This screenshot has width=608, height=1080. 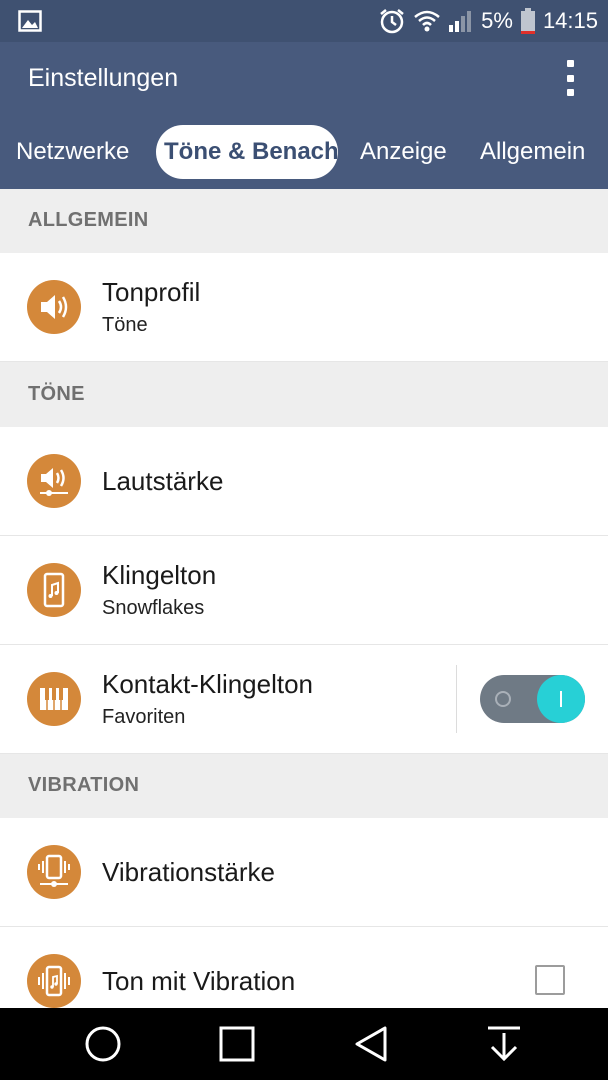 I want to click on signal-icon, so click(x=461, y=21).